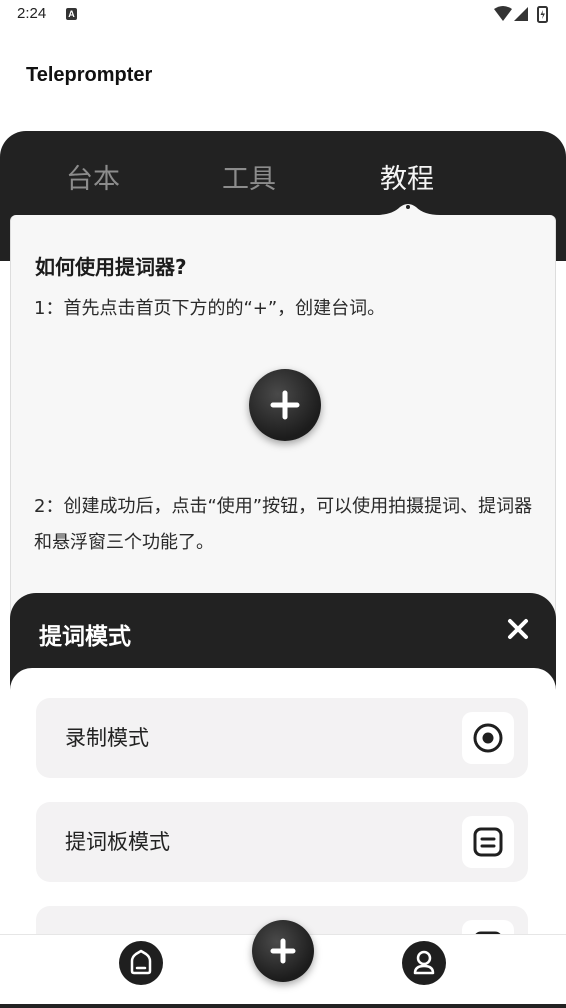 The width and height of the screenshot is (566, 1008). Describe the element at coordinates (407, 176) in the screenshot. I see `tab-tutorial: 教程` at that location.